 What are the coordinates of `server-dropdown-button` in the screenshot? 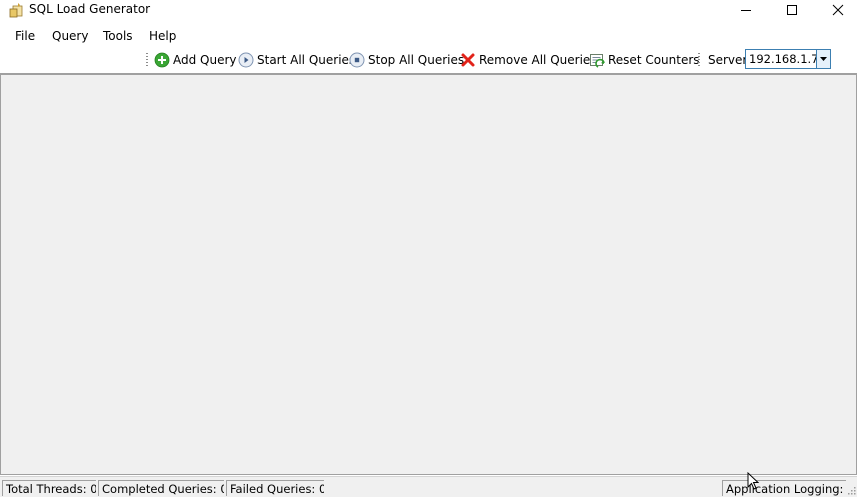 It's located at (823, 59).